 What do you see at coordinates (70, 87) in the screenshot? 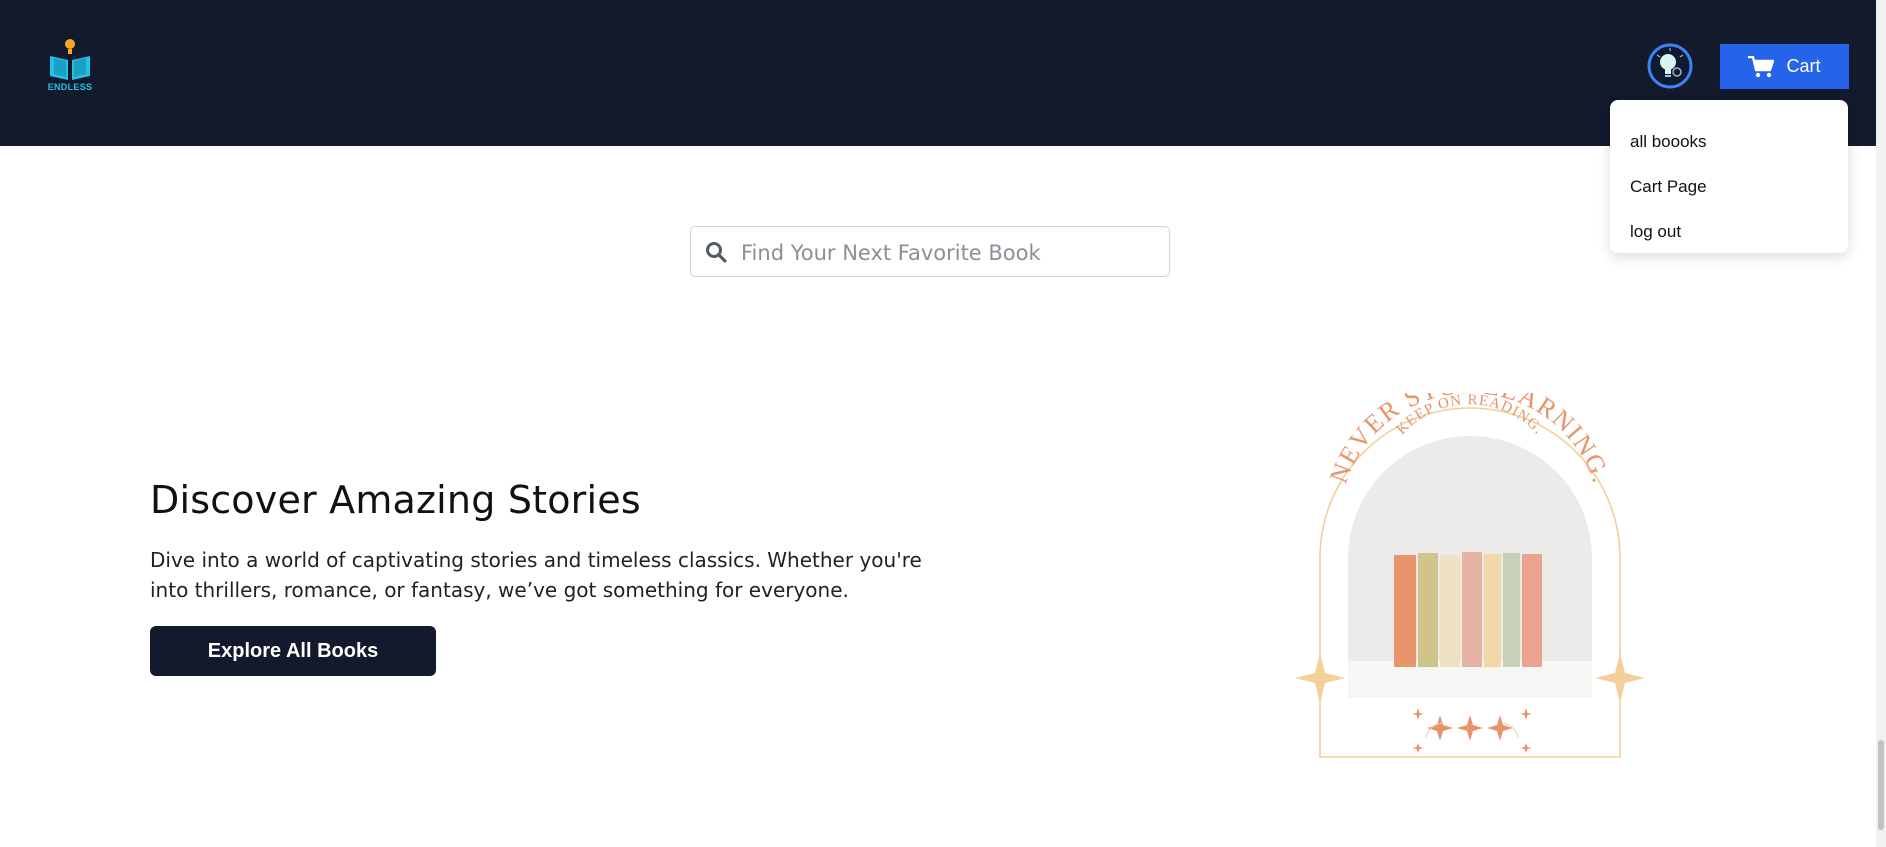
I see `logo-text: ENDLESS` at bounding box center [70, 87].